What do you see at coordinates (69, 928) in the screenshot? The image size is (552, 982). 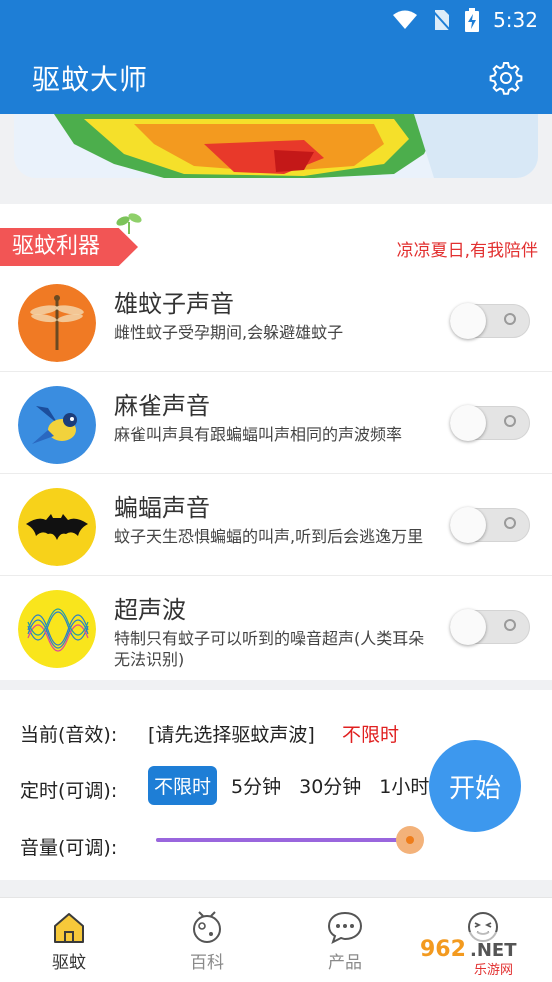 I see `home-icon` at bounding box center [69, 928].